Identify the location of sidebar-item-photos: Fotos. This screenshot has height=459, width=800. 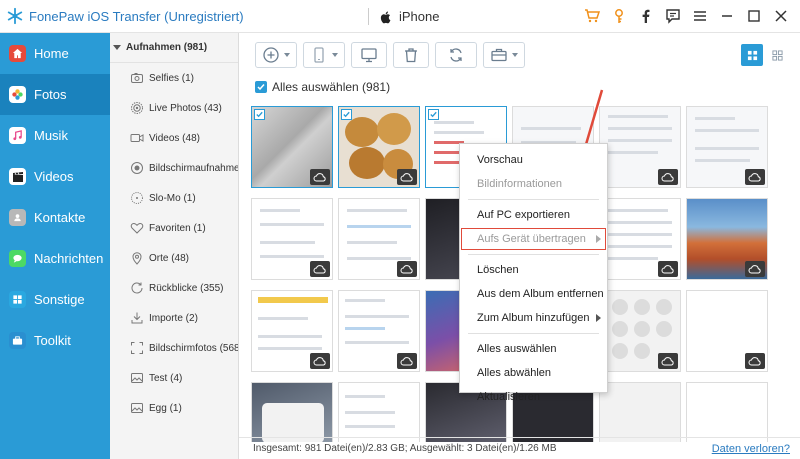
(55, 94).